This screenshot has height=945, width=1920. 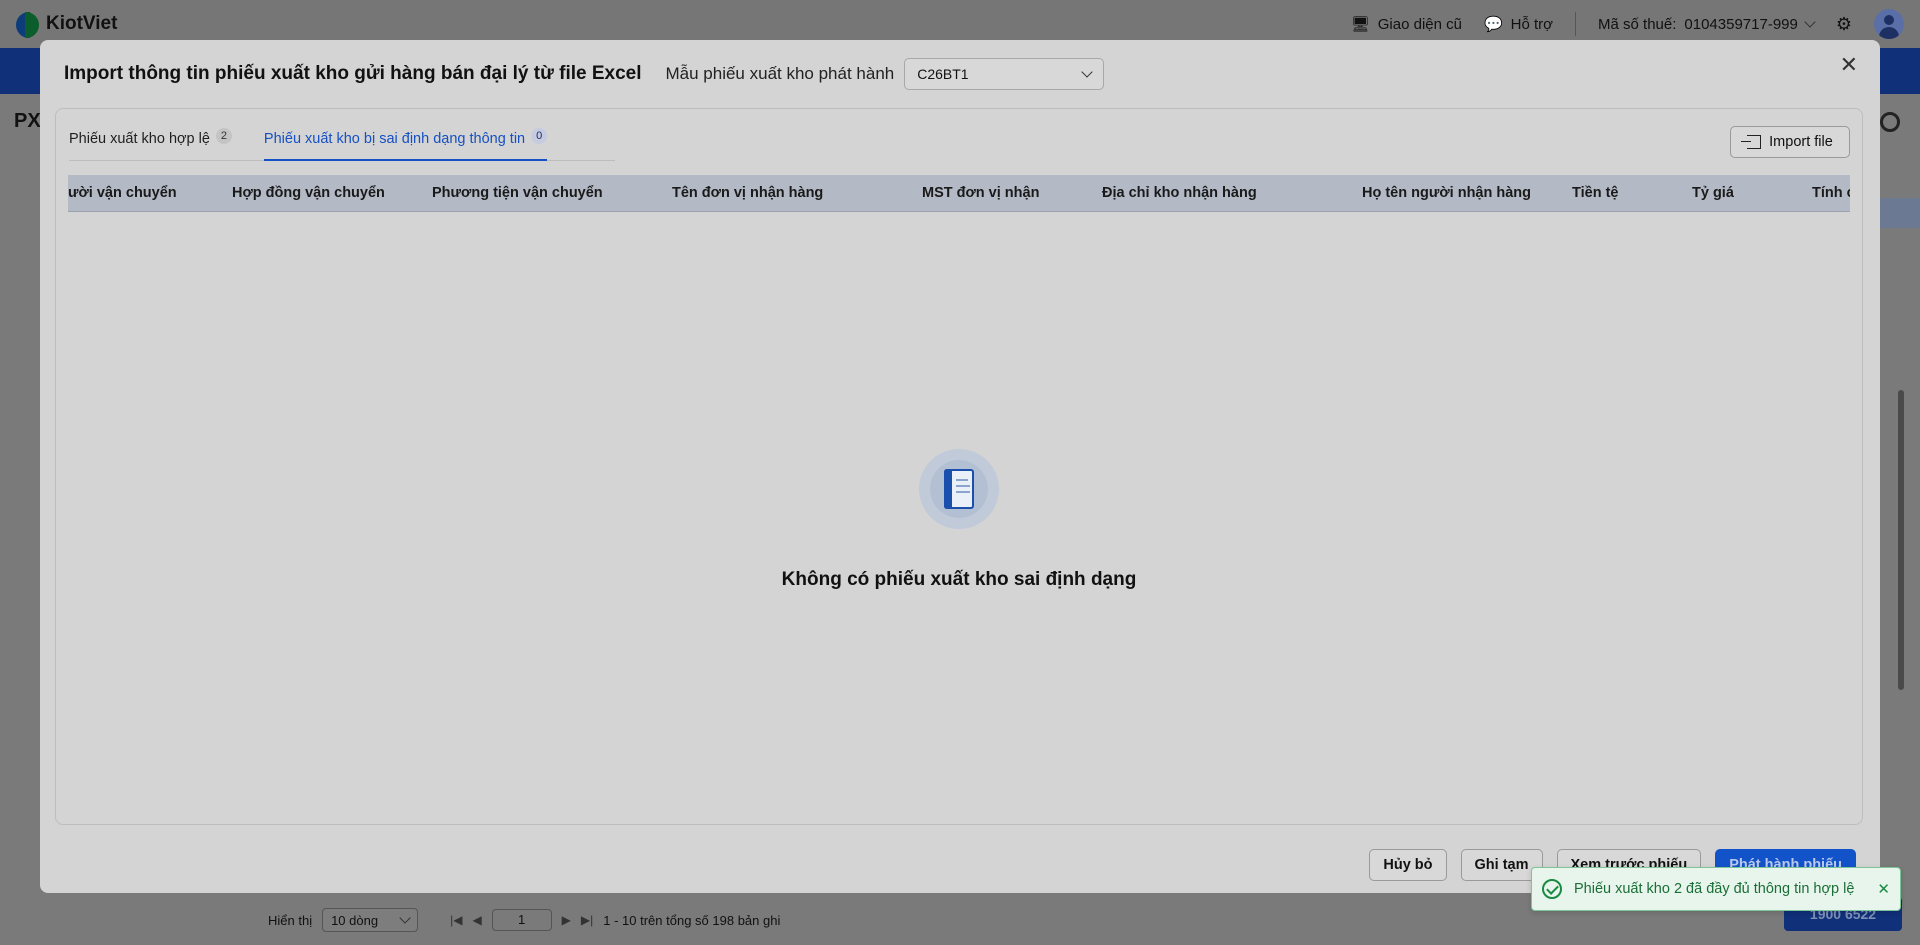 I want to click on old-ui-link: 🖥 Giao diện cũ, so click(x=1406, y=24).